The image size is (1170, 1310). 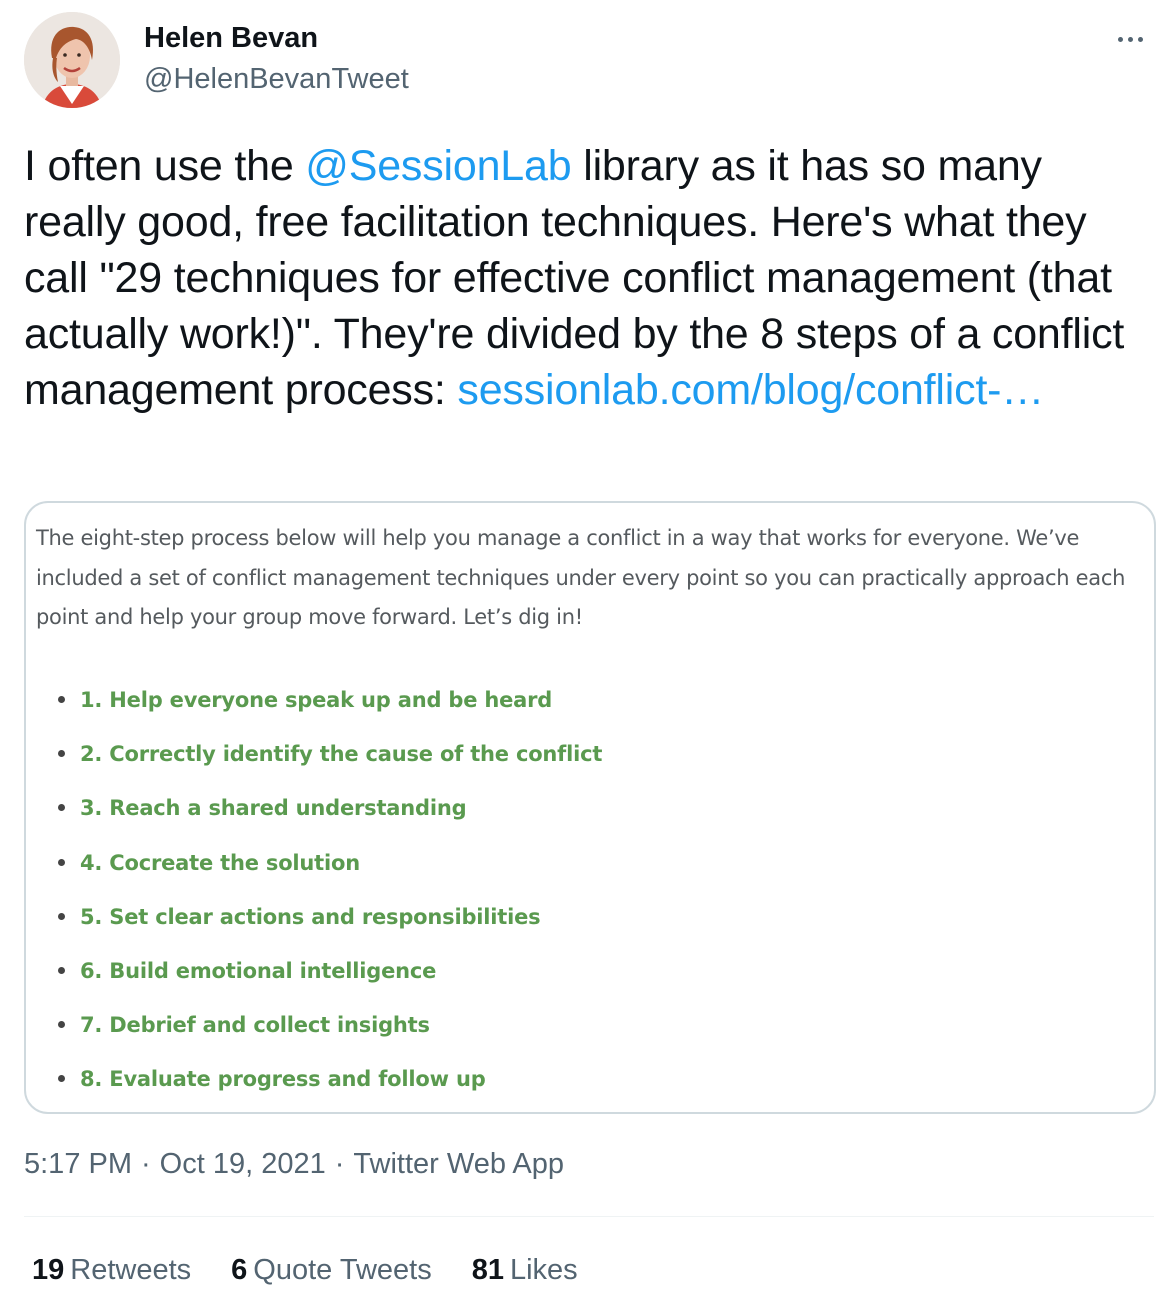 I want to click on list-item: 7. Debrief and collect insights, so click(x=330, y=1031).